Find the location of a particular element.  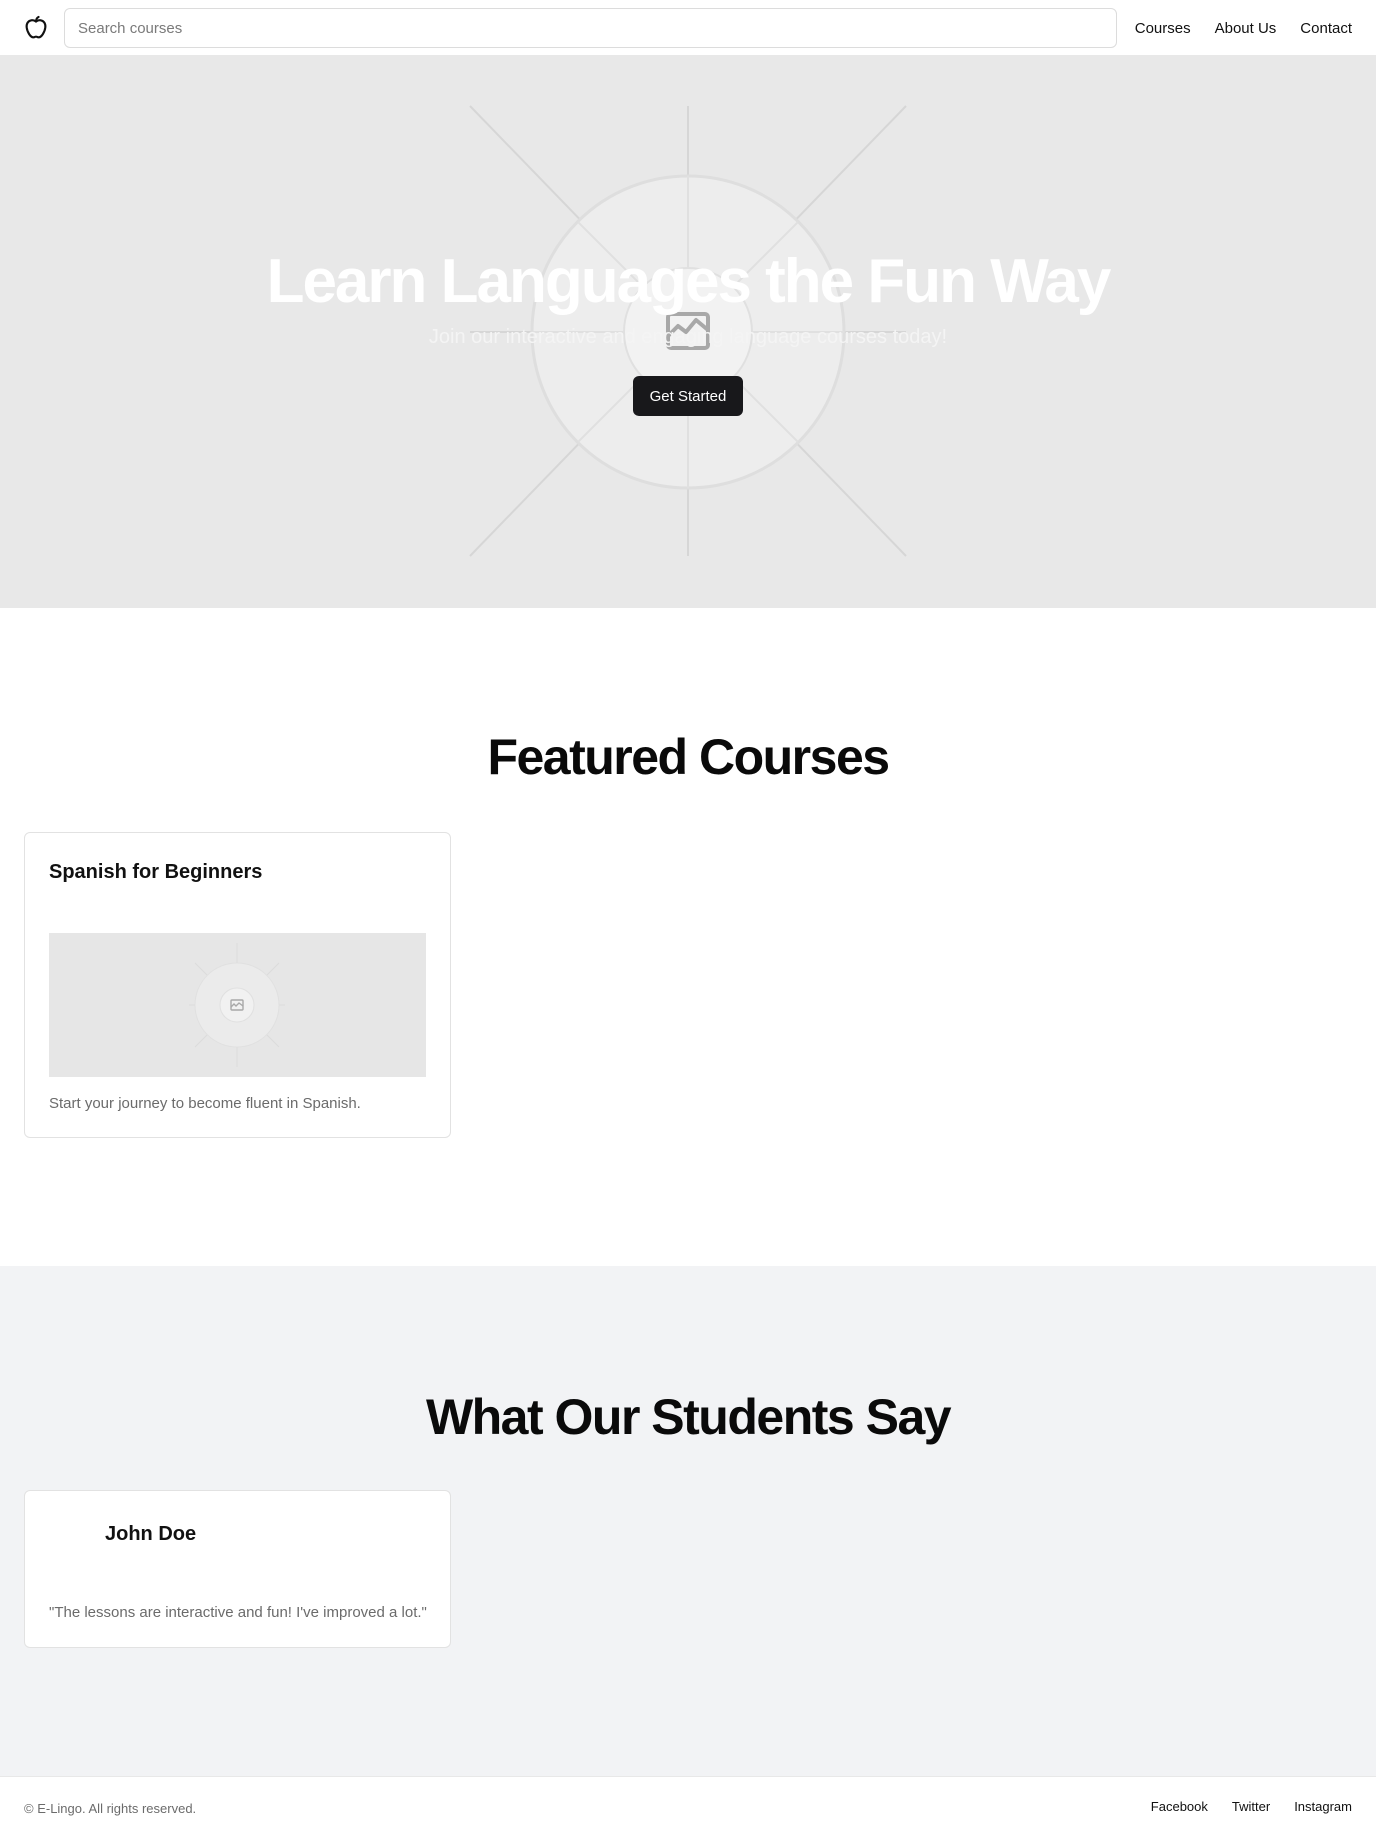

site-header: Courses About Us Contact is located at coordinates (688, 28).